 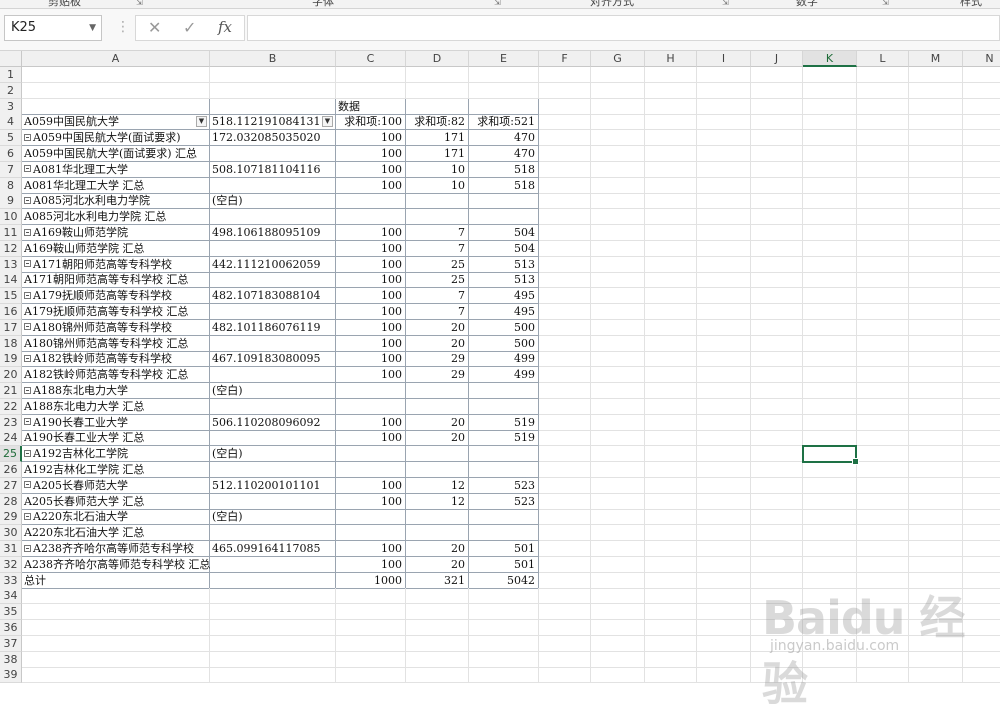 I want to click on cell-n31, so click(x=981, y=549).